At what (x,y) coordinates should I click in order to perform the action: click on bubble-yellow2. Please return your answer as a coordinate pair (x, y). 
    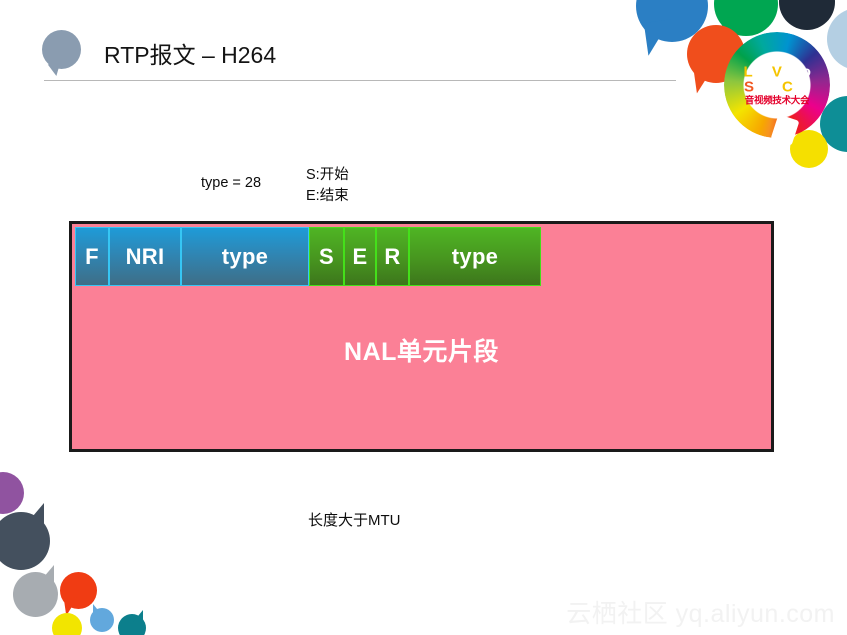
    Looking at the image, I should click on (67, 624).